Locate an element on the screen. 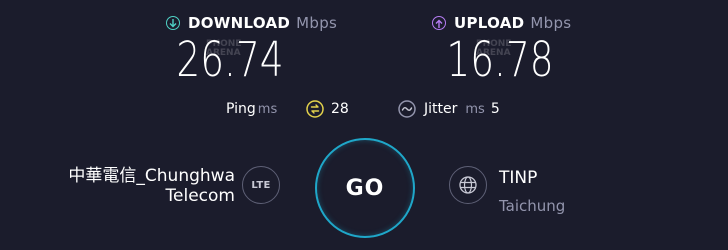  download-watermark: PHONE ARENA is located at coordinates (223, 49).